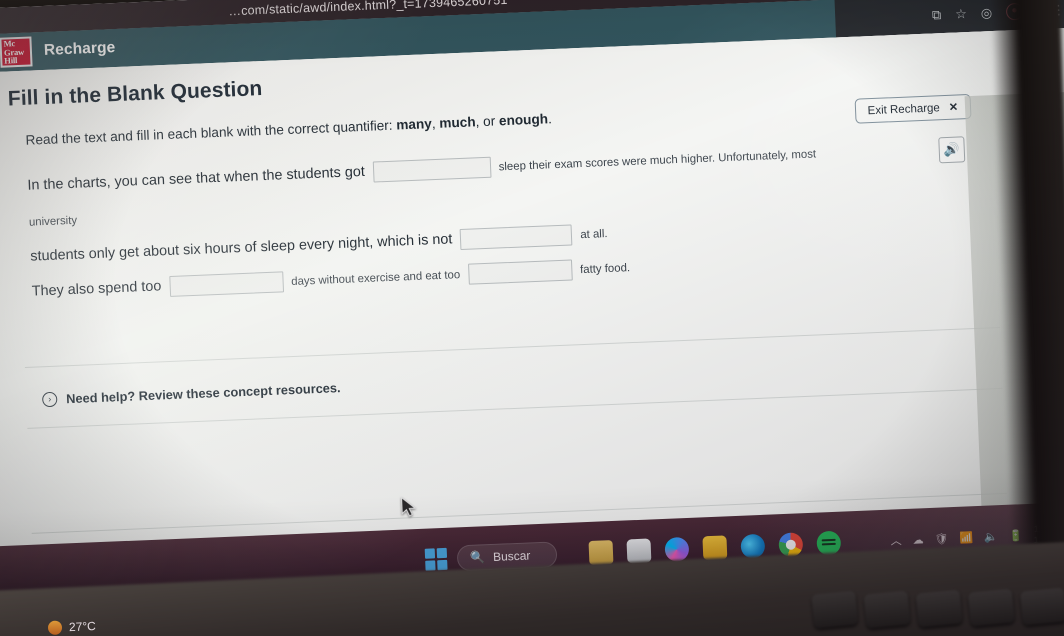 The height and width of the screenshot is (636, 1064). Describe the element at coordinates (601, 552) in the screenshot. I see `sticky-note-app-icon` at that location.